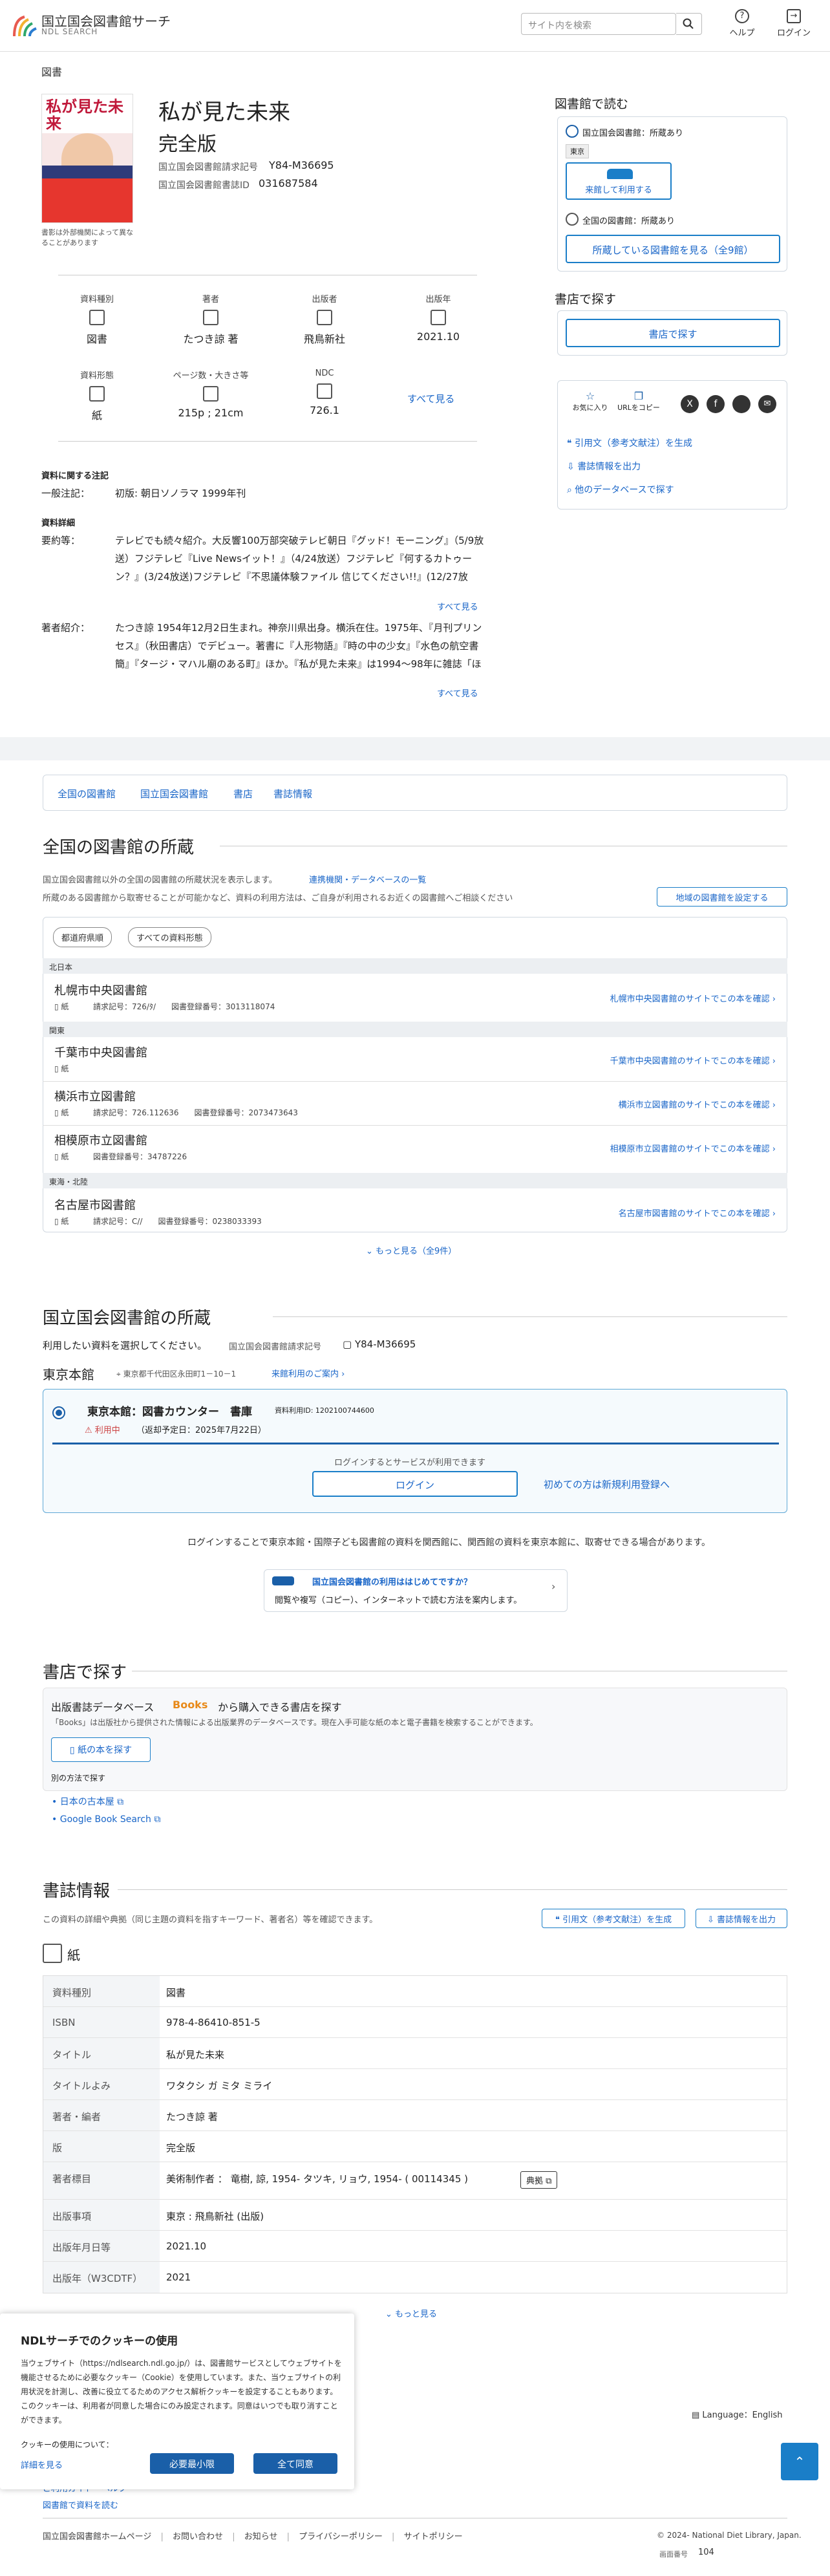  I want to click on language-switch: ▤ Language：English, so click(737, 2414).